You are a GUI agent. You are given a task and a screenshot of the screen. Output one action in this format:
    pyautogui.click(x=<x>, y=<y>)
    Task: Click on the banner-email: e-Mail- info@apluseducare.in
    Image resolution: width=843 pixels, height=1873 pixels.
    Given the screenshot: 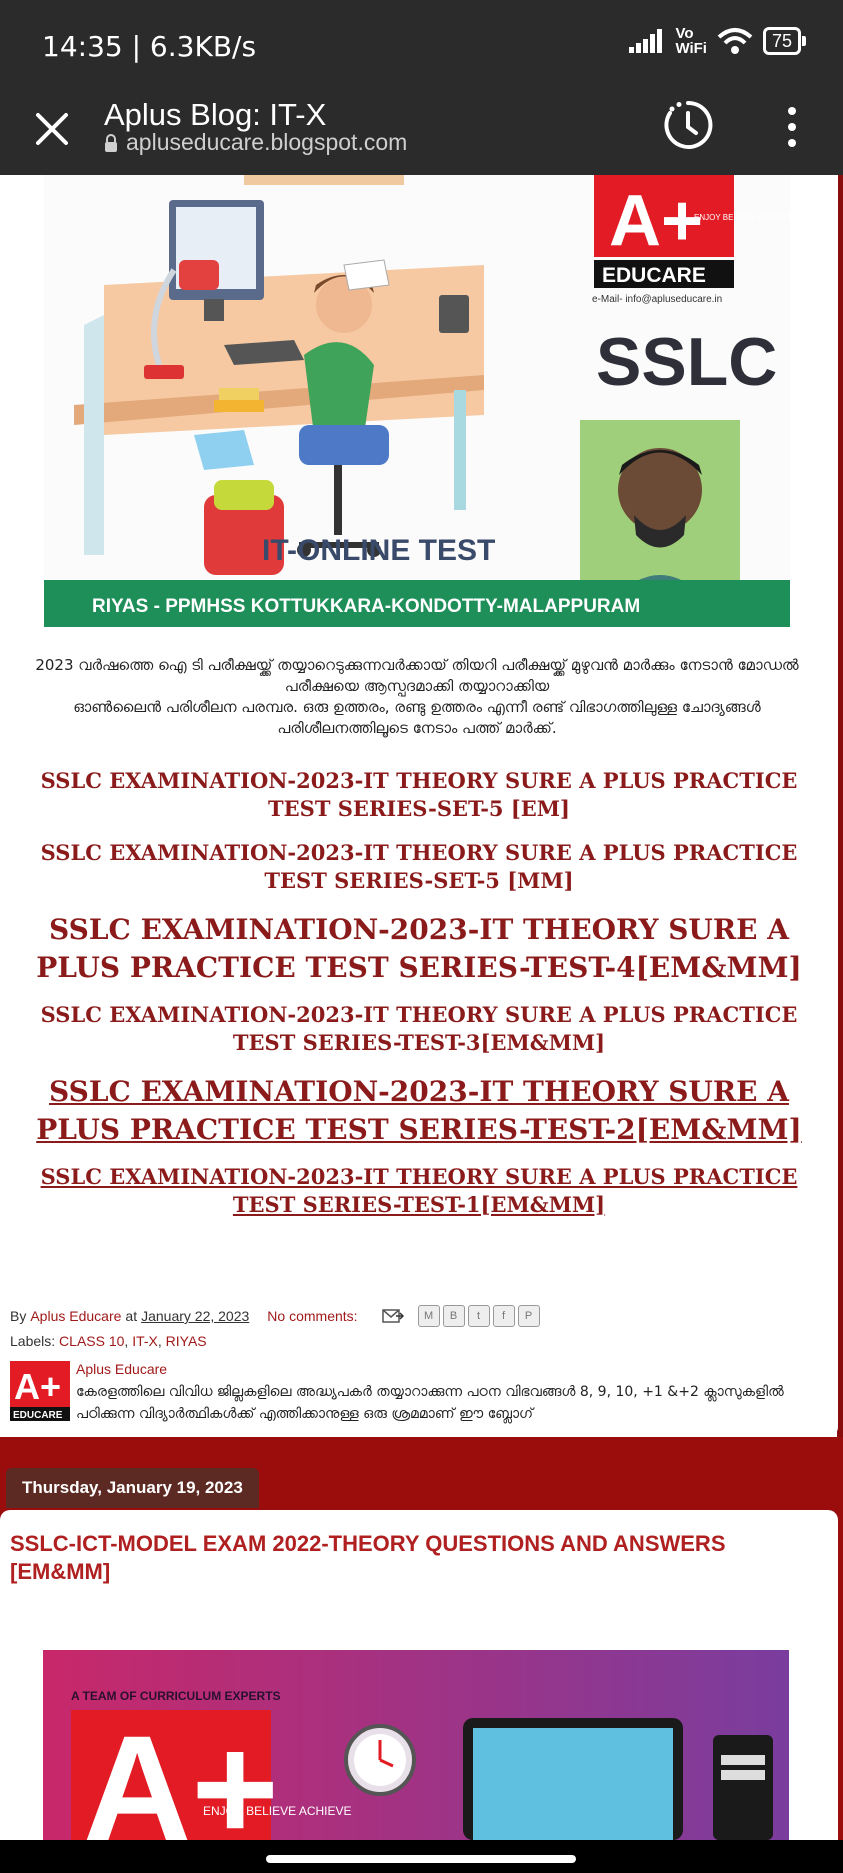 What is the action you would take?
    pyautogui.click(x=657, y=299)
    